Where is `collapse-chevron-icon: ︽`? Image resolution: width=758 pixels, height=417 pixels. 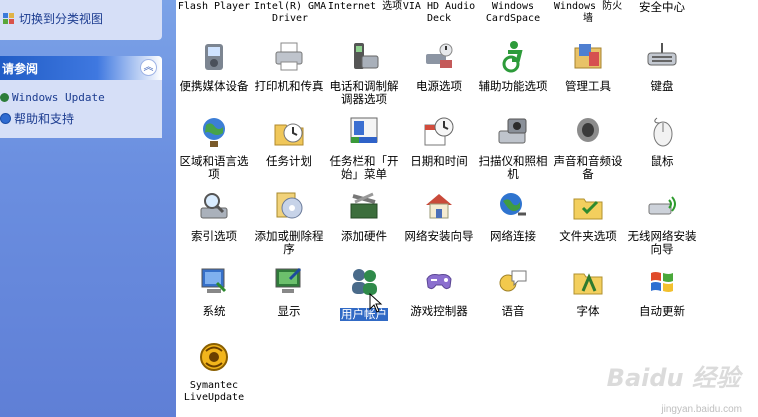
collapse-chevron-icon: ︽ is located at coordinates (148, 67).